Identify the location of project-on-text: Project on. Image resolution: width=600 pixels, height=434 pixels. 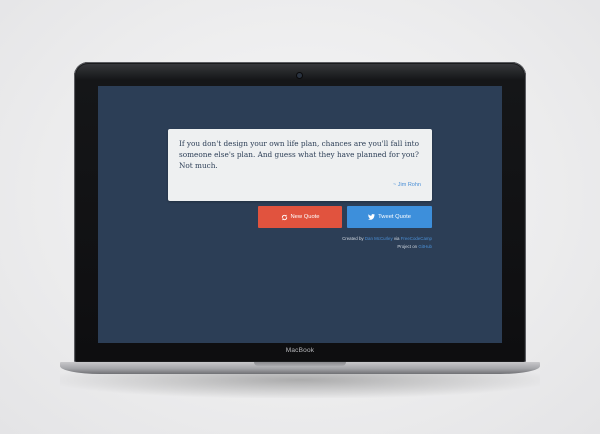
(407, 246).